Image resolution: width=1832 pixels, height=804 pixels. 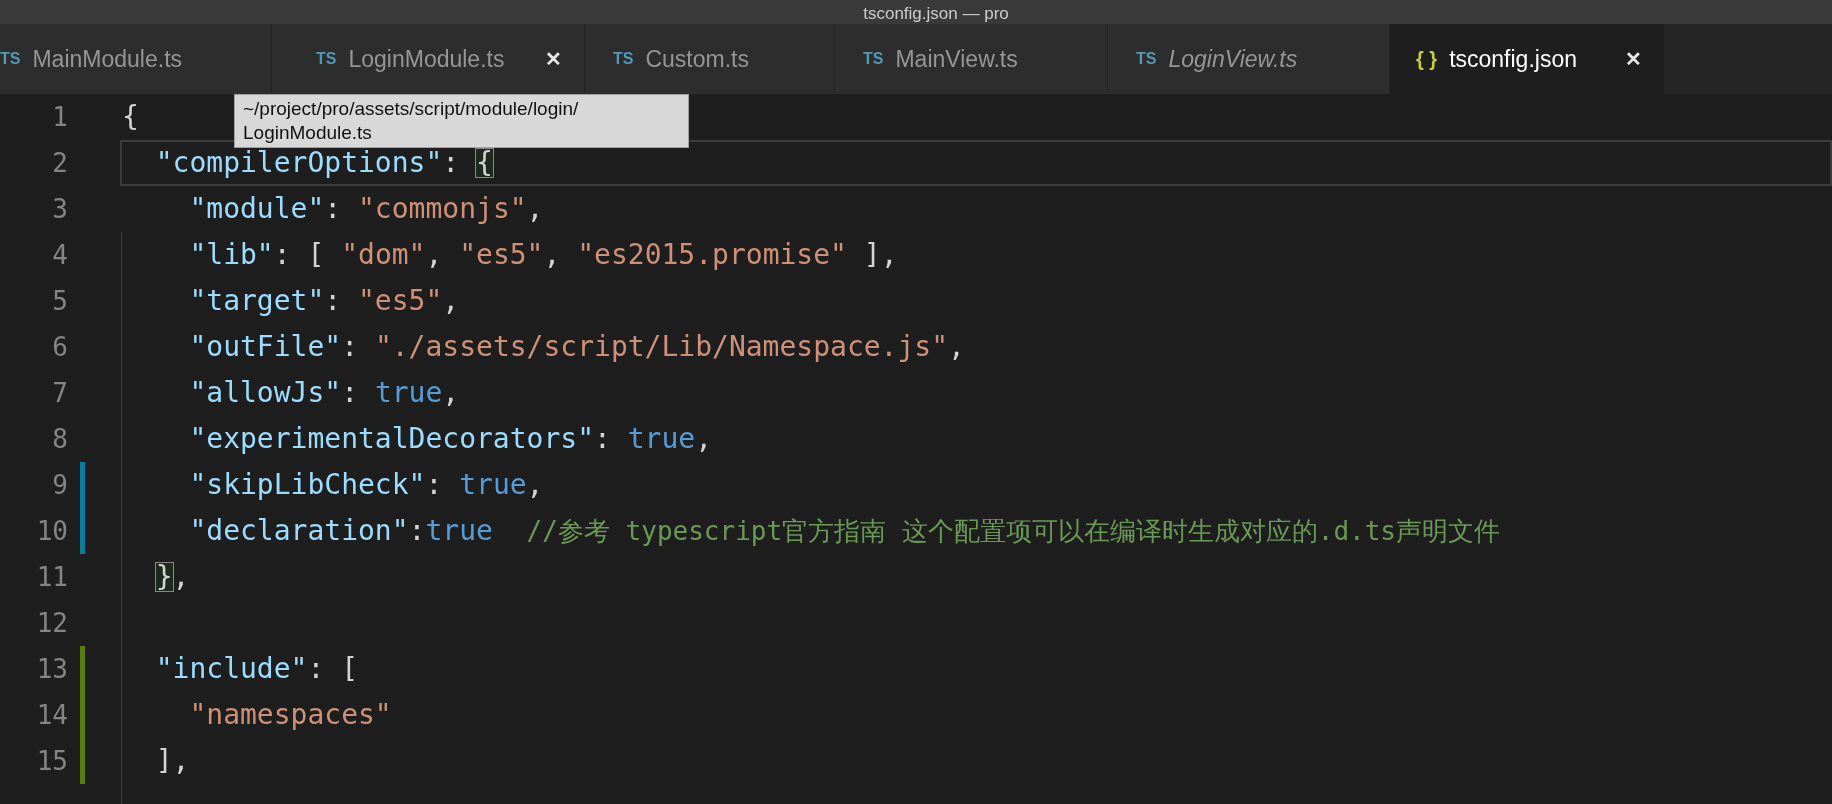 I want to click on code-token: "experimentalDecorators", so click(x=391, y=439).